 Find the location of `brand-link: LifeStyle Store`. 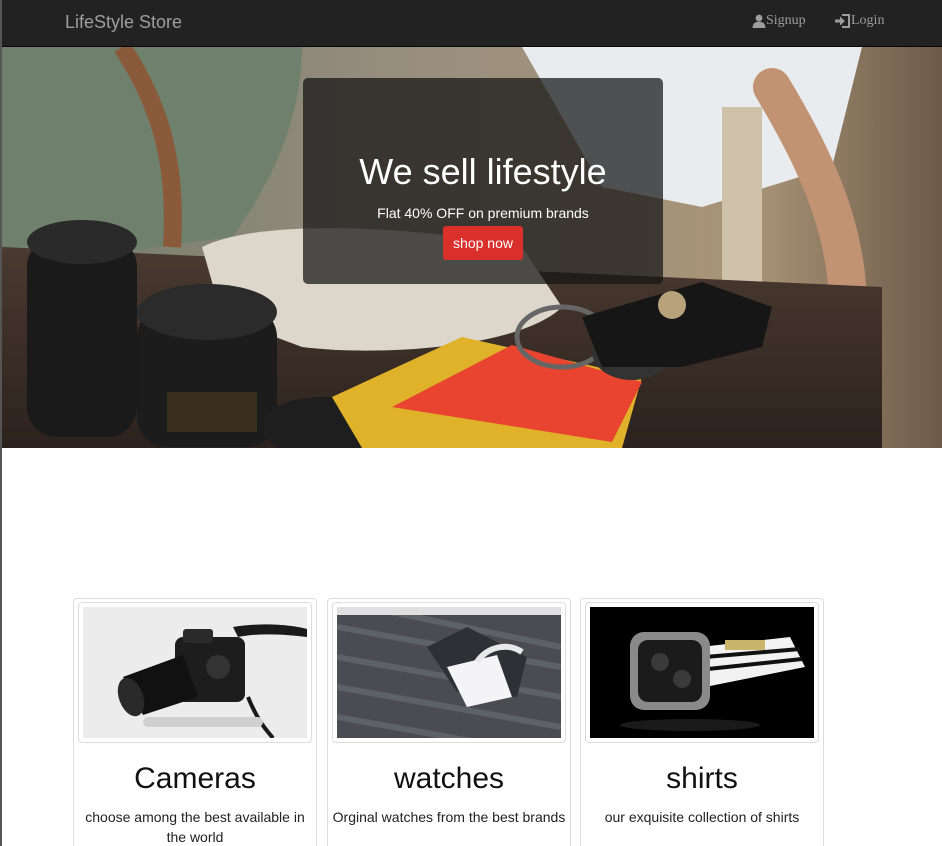

brand-link: LifeStyle Store is located at coordinates (123, 22).